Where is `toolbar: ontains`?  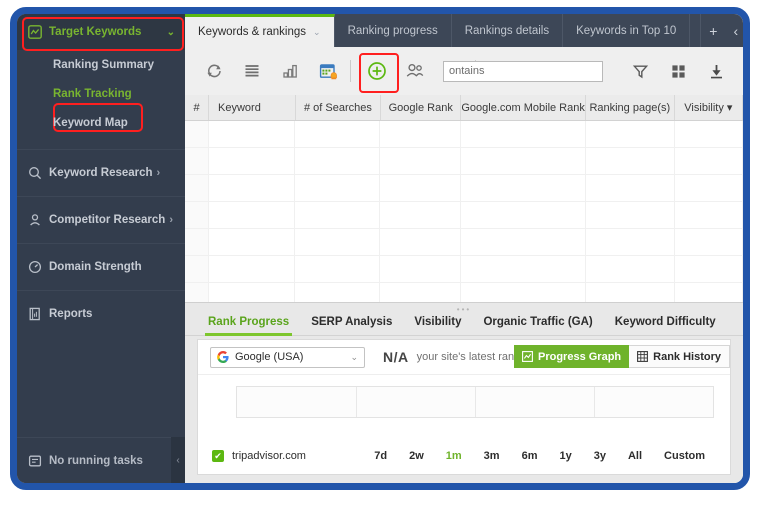
toolbar: ontains is located at coordinates (464, 71).